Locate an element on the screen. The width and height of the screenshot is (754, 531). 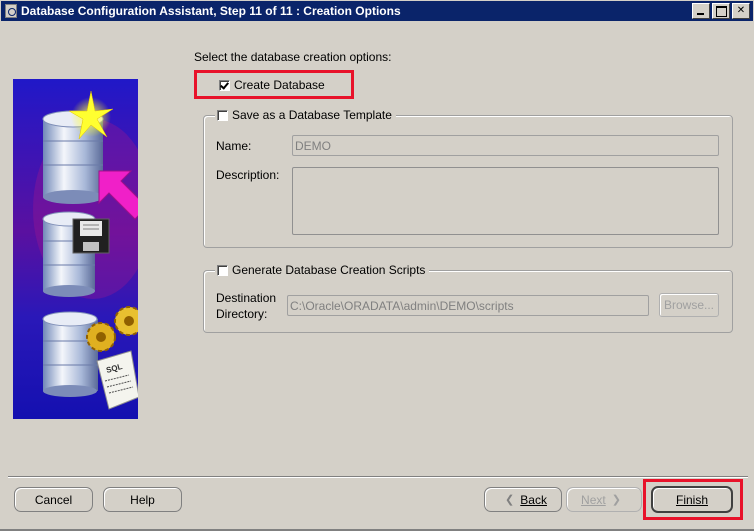
save-template-option: Save as a Database Template is located at coordinates (305, 115).